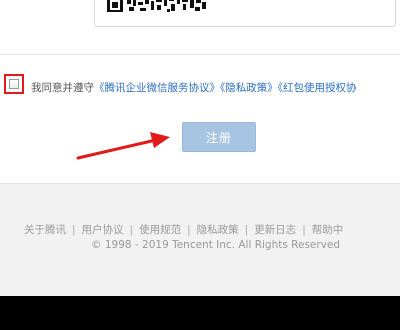  Describe the element at coordinates (317, 88) in the screenshot. I see `red-packet-agreement-link: 《红包使用授权协` at that location.